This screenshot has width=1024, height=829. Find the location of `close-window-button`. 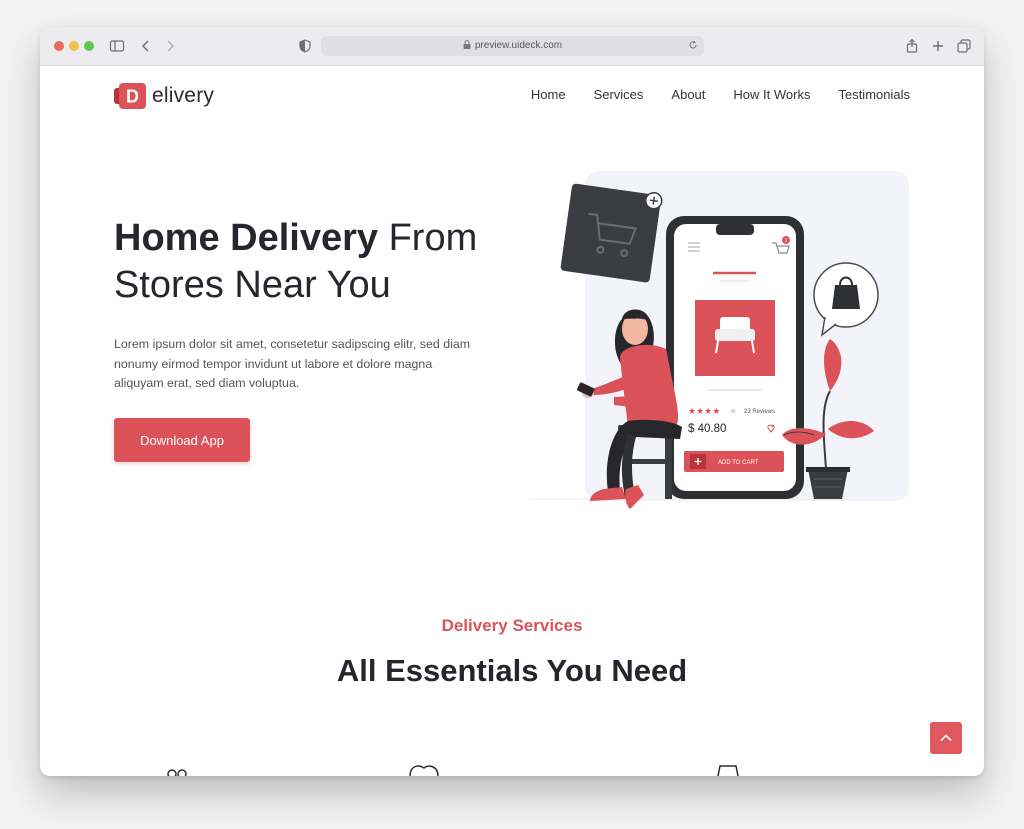

close-window-button is located at coordinates (59, 46).